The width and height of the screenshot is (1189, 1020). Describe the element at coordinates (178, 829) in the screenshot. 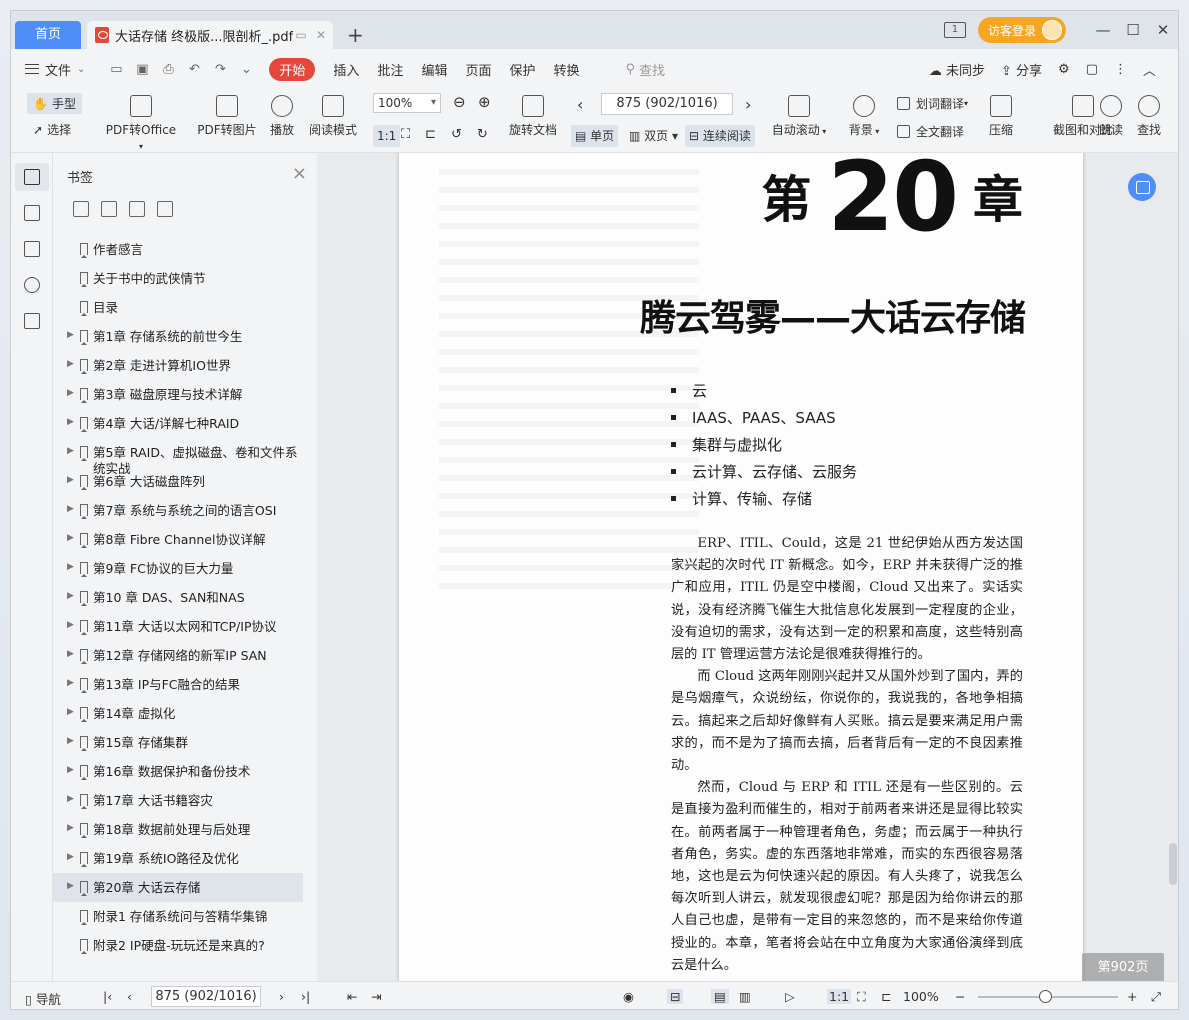

I see `bookmark-item: ▶ 第18章 数据前处理与后处理` at that location.